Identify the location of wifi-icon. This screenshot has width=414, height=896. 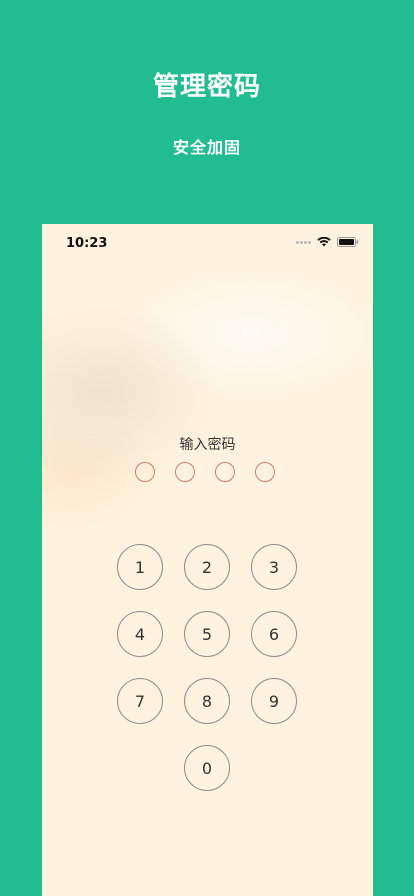
(324, 242).